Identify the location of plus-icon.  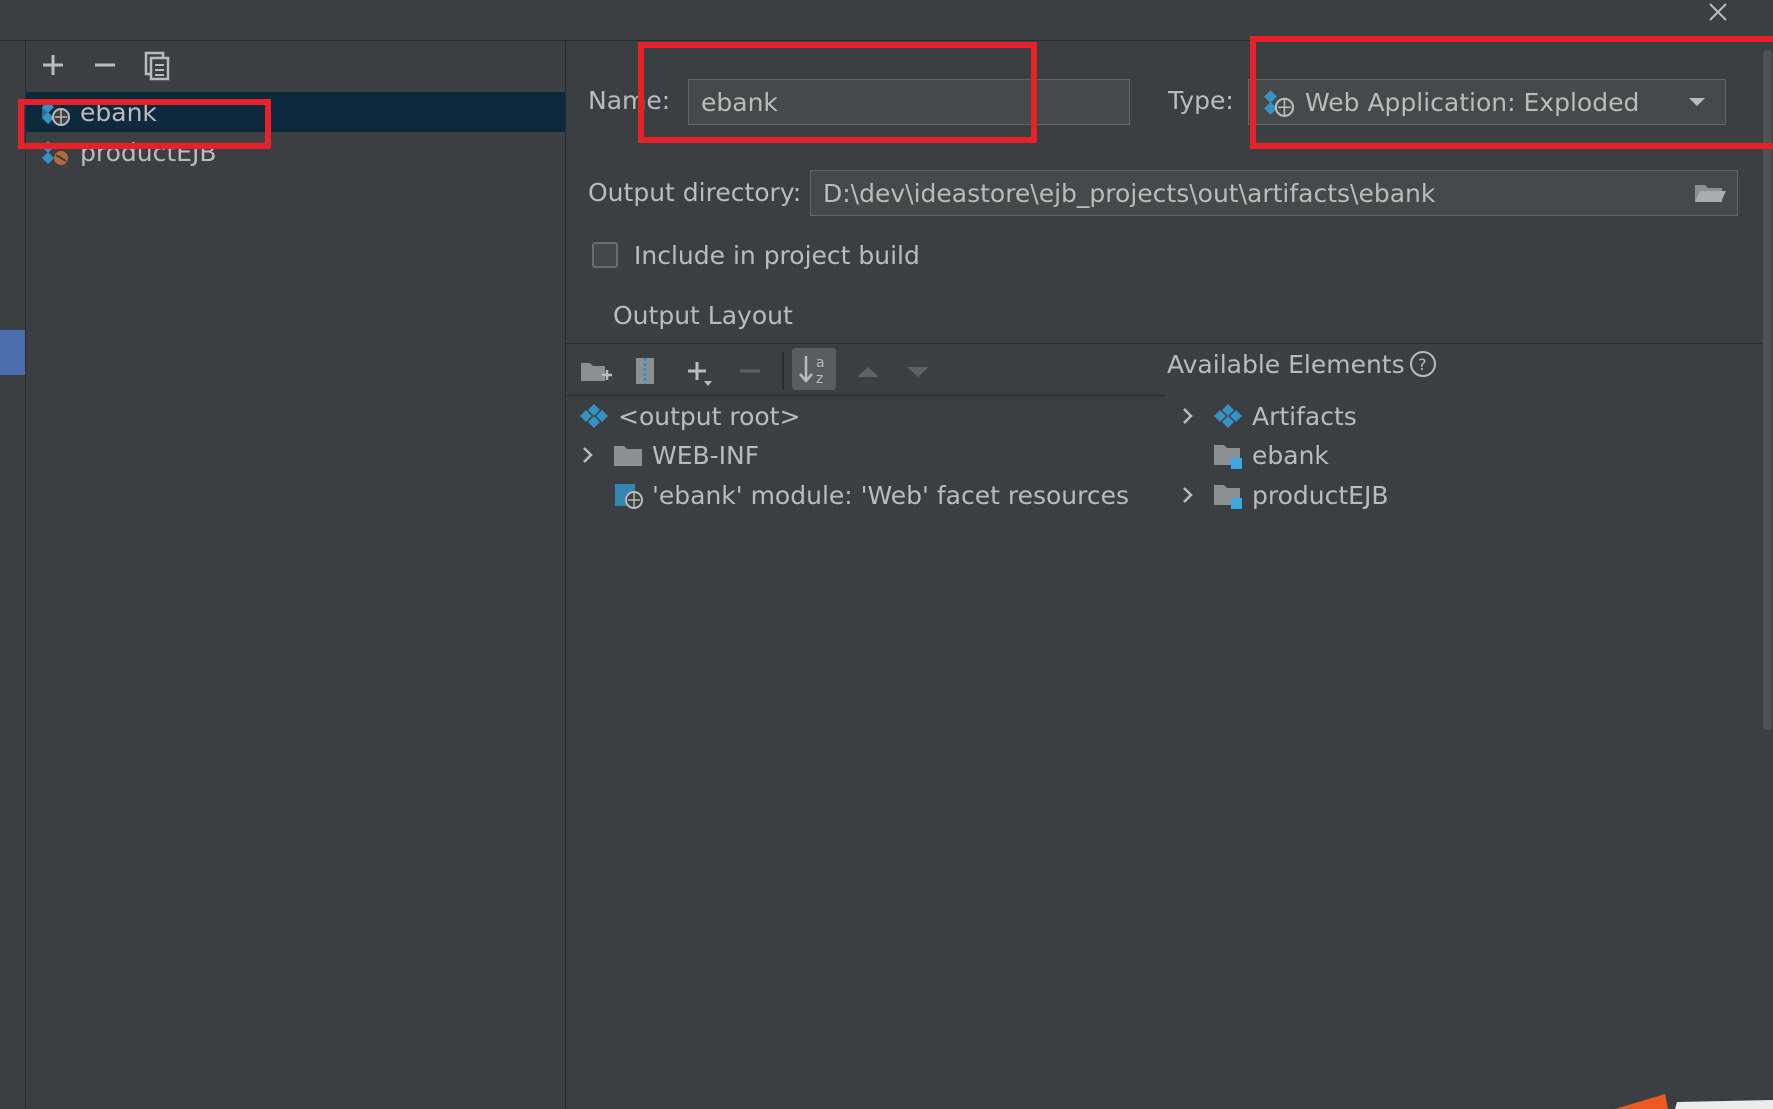
(53, 65).